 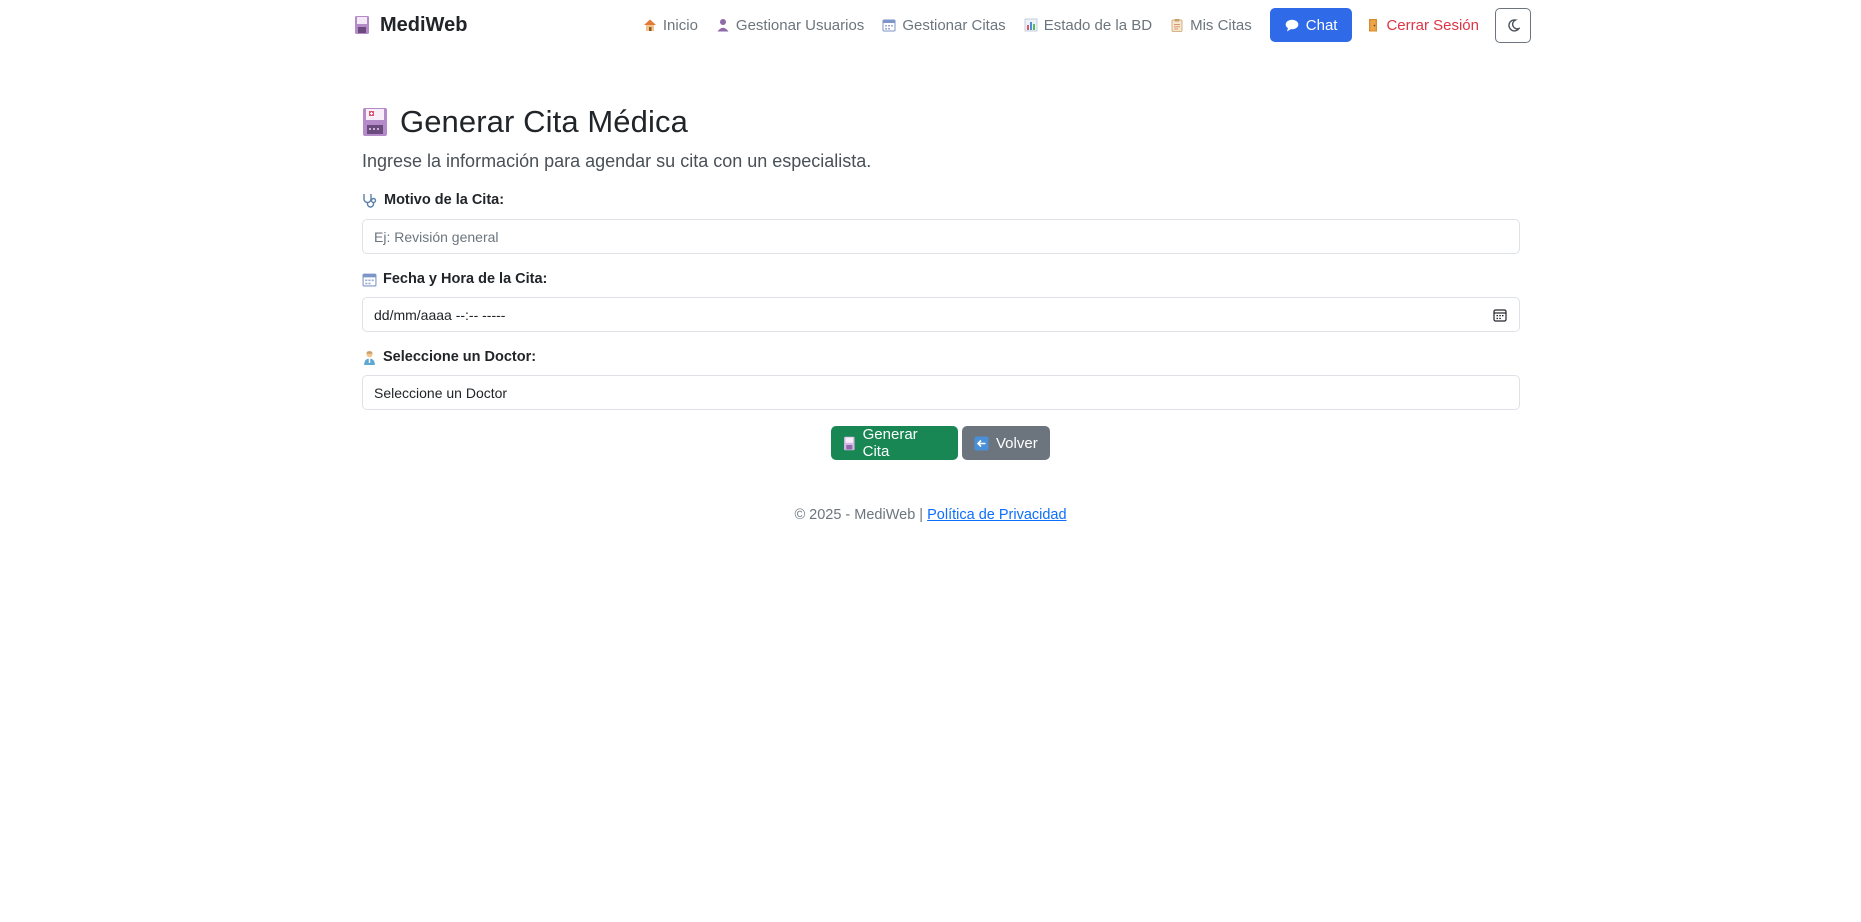 What do you see at coordinates (649, 25) in the screenshot?
I see `house-icon` at bounding box center [649, 25].